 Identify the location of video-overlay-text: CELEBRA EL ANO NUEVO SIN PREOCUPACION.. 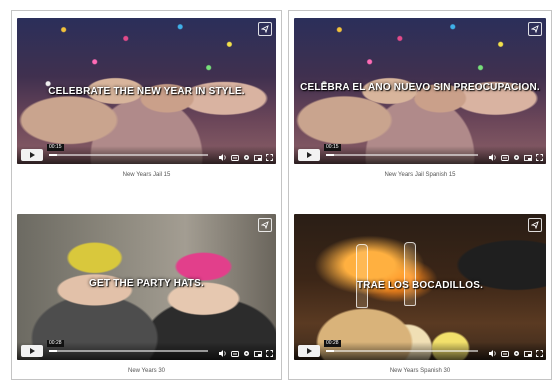
(420, 87).